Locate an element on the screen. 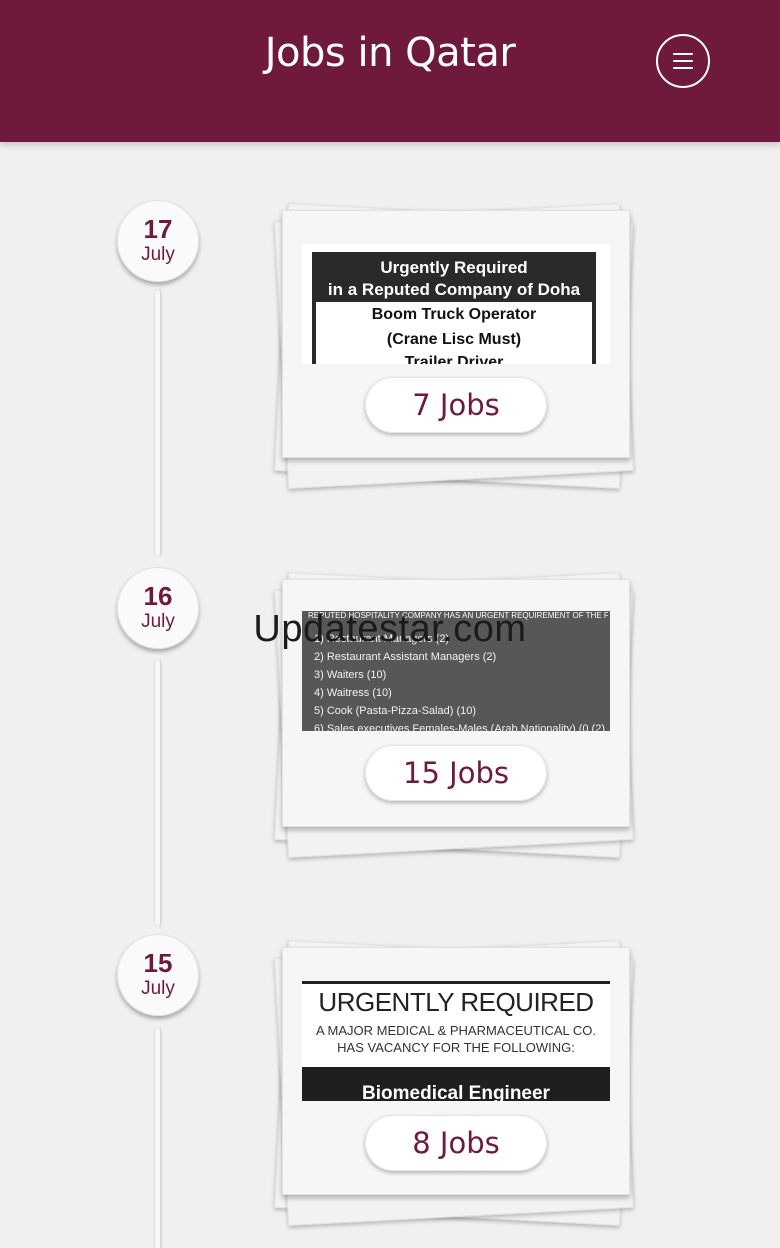  thumbnail-line: A MAJOR MEDICAL & PHARMACEUTICAL CO. is located at coordinates (456, 1030).